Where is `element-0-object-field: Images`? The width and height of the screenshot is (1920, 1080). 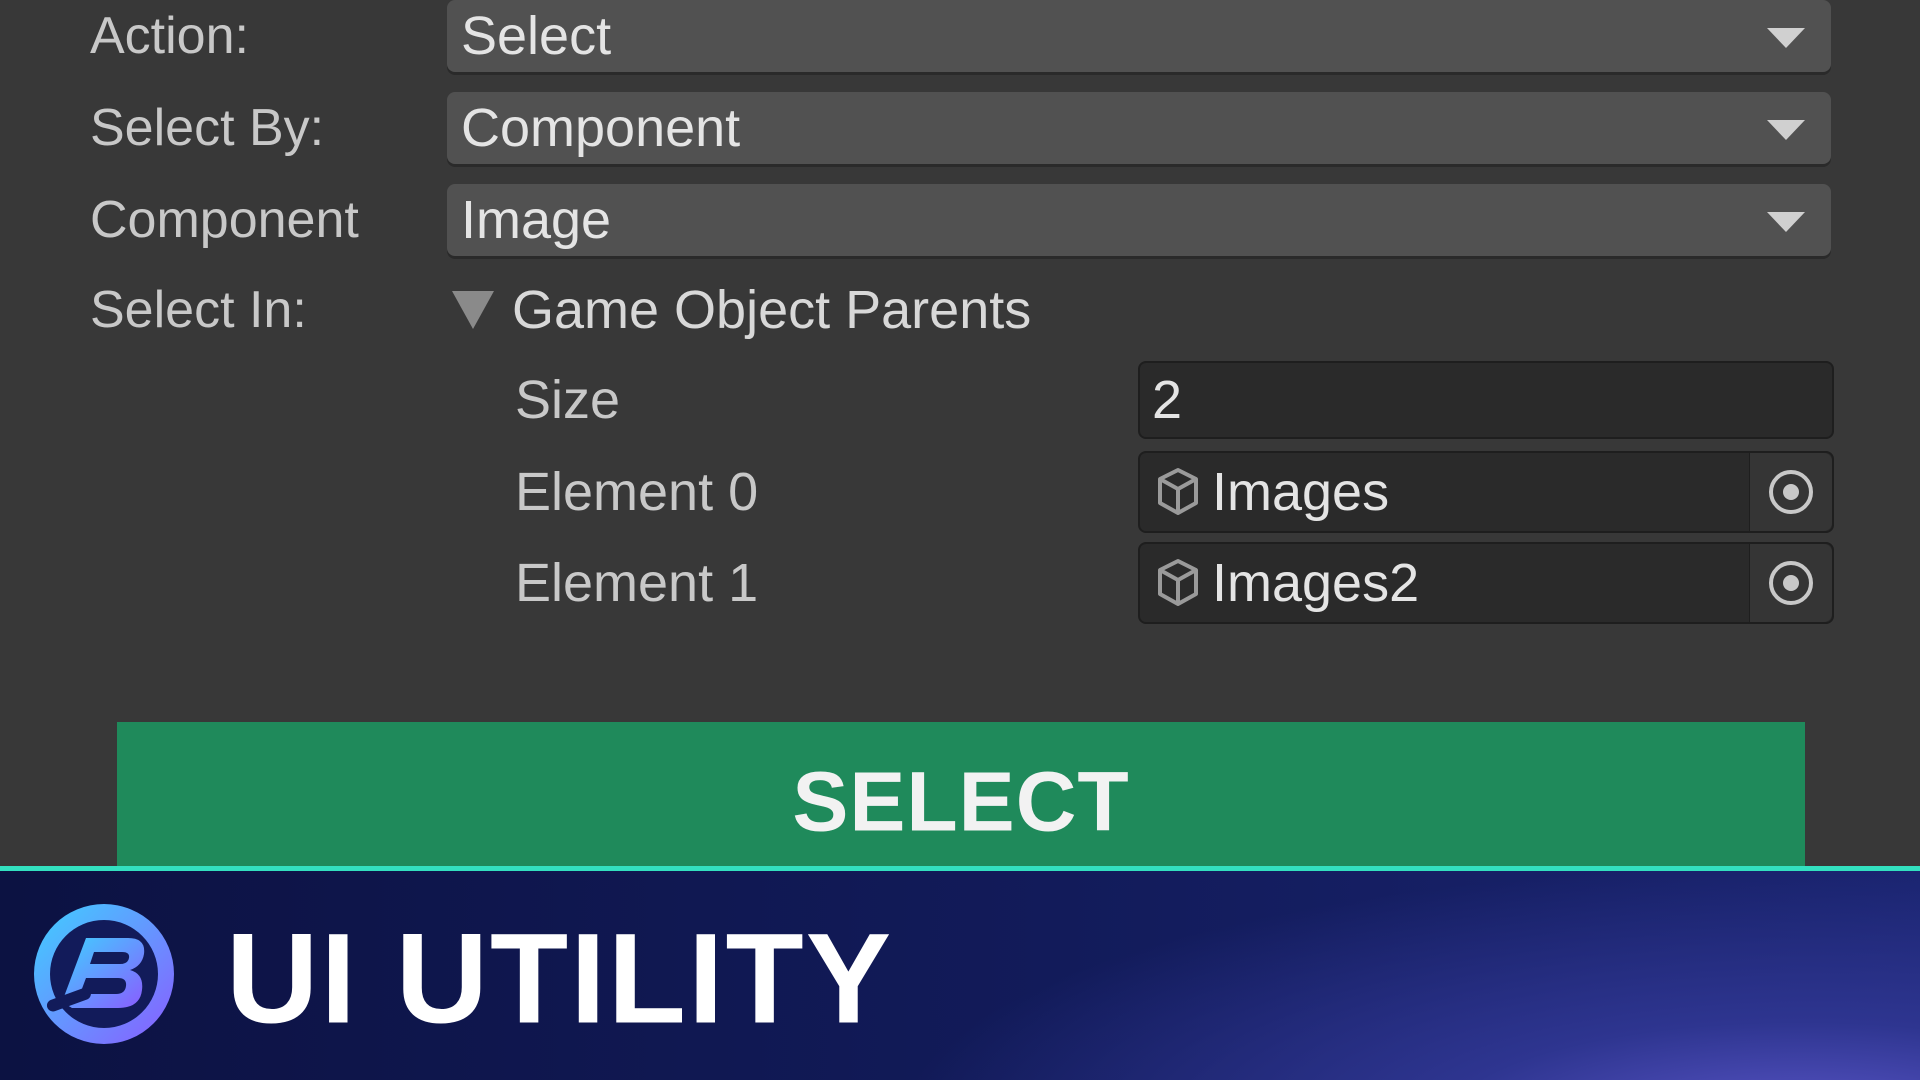 element-0-object-field: Images is located at coordinates (1486, 492).